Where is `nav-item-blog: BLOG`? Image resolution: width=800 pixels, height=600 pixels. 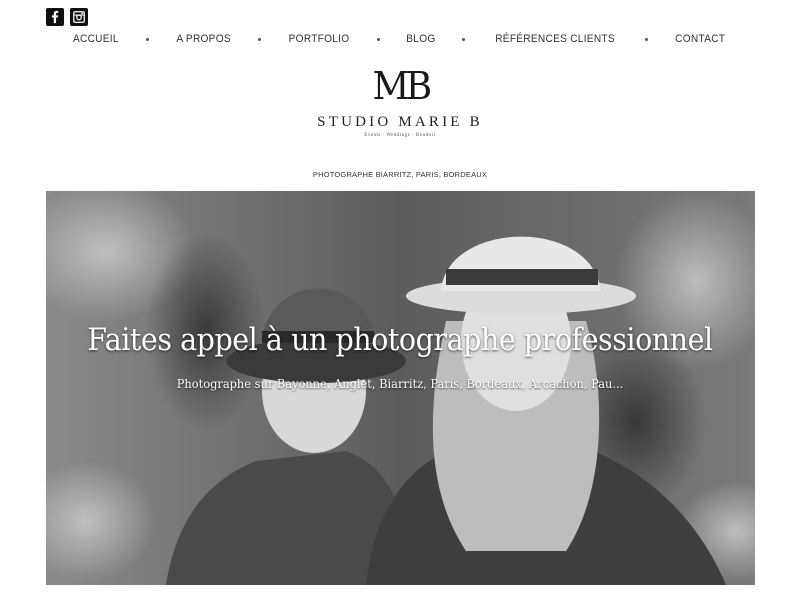 nav-item-blog: BLOG is located at coordinates (421, 39).